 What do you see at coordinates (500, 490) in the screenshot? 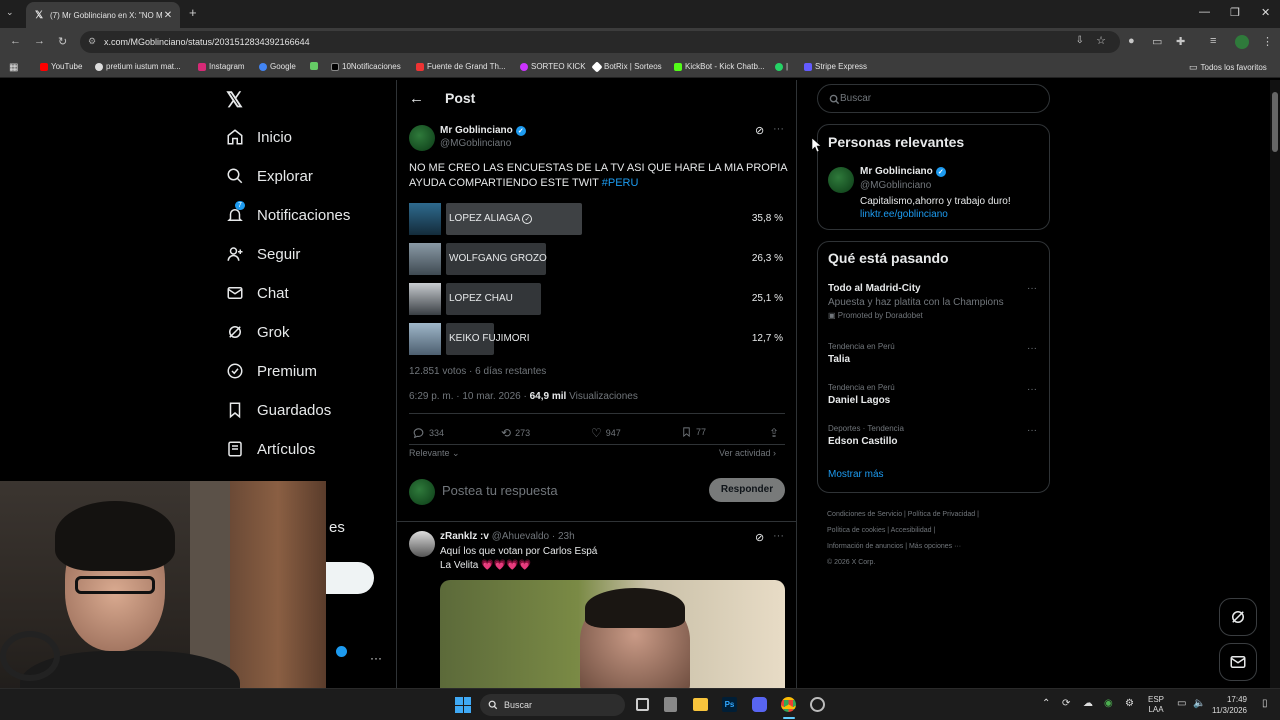
I see `reply-input: Postea tu respuesta` at bounding box center [500, 490].